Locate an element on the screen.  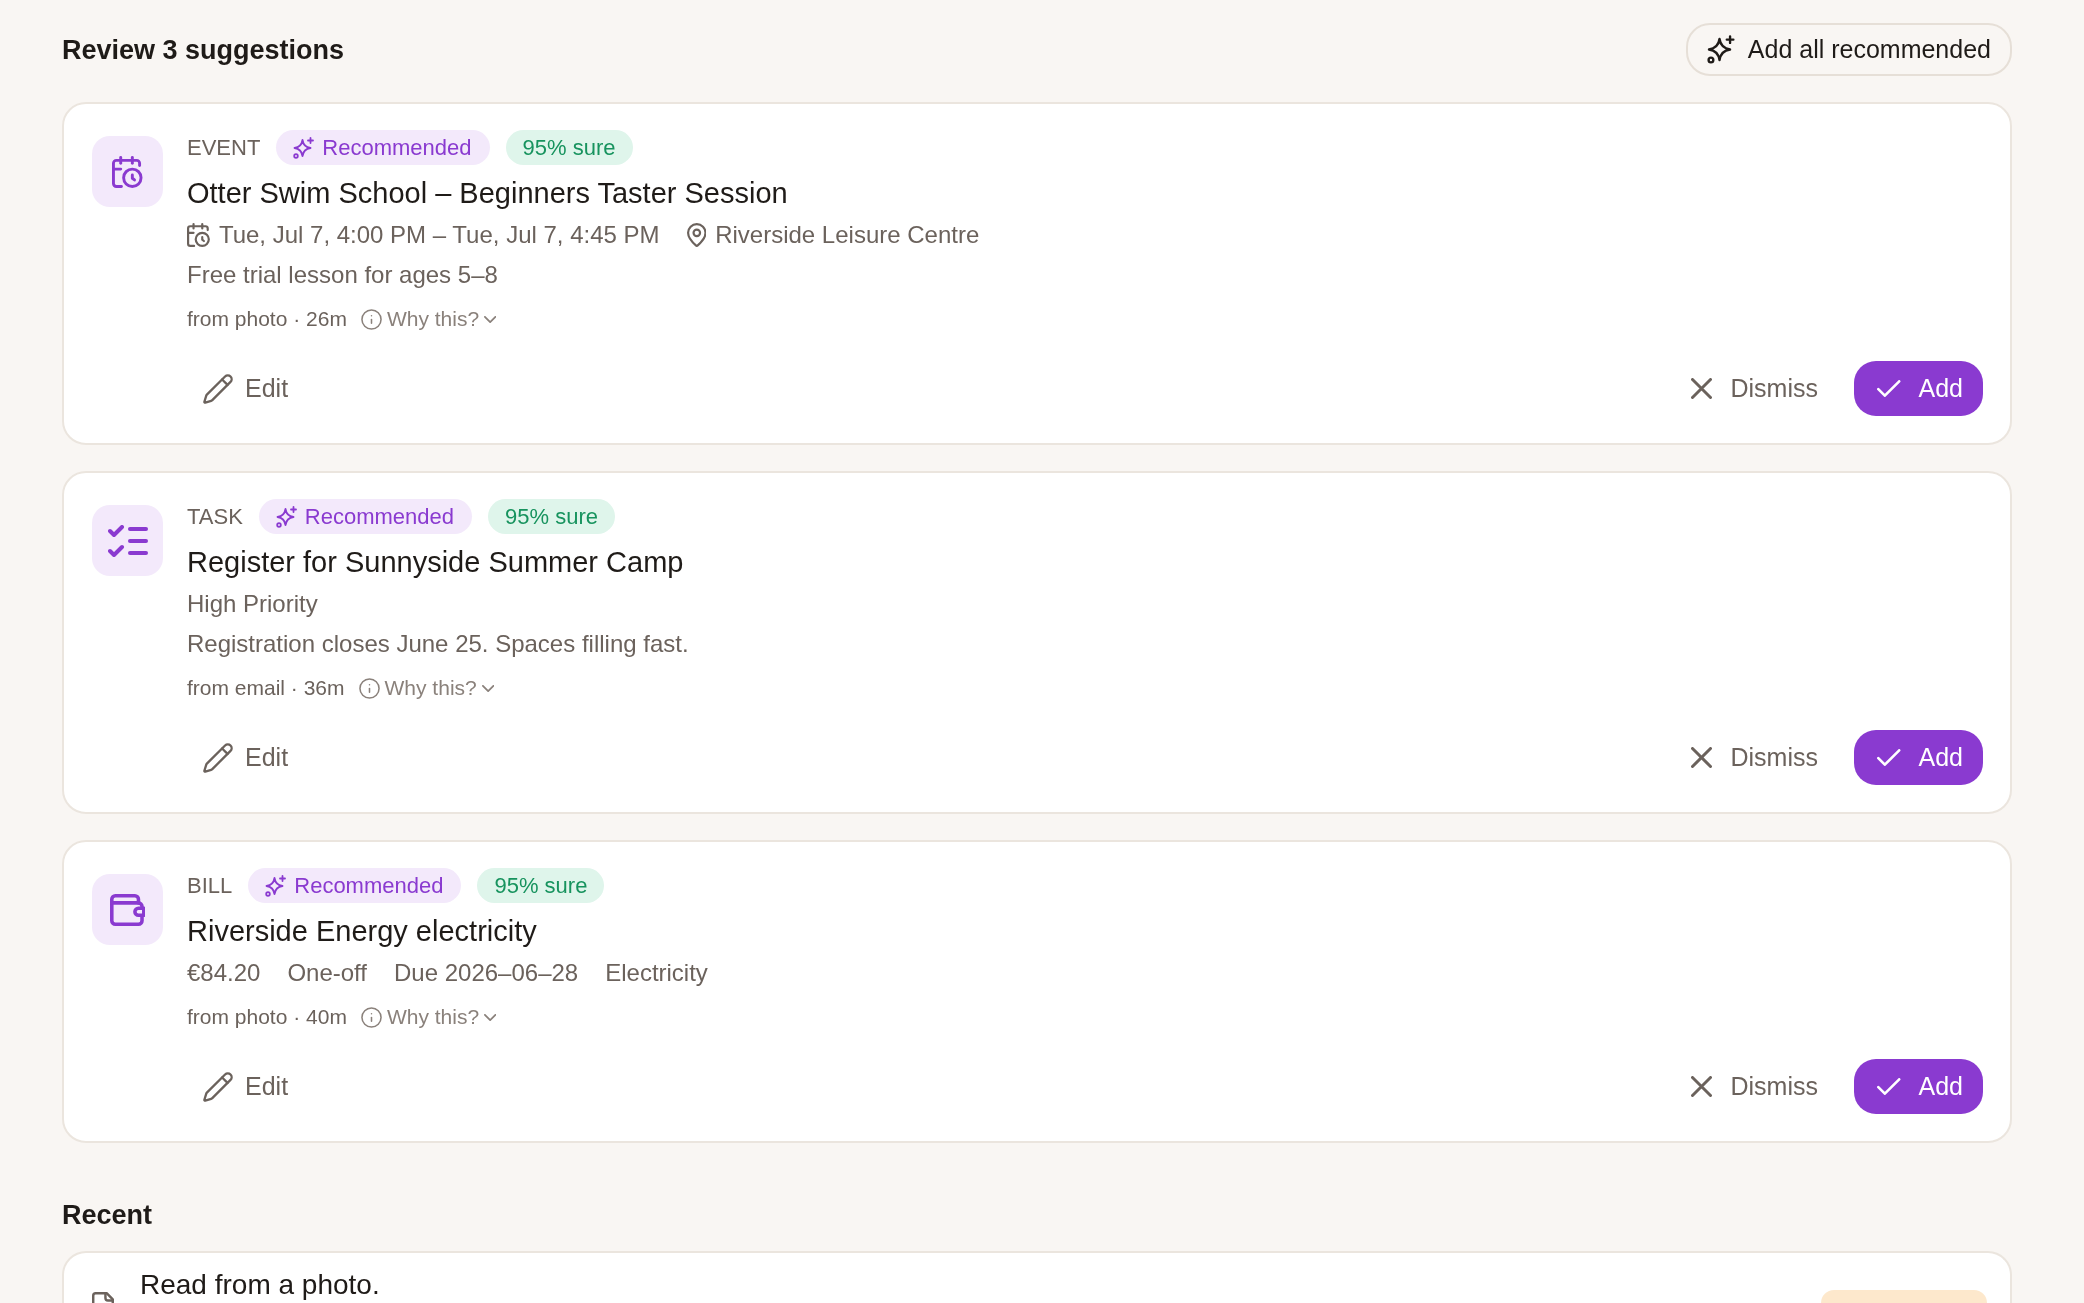
recent-title: Read from a photo. is located at coordinates (260, 1285).